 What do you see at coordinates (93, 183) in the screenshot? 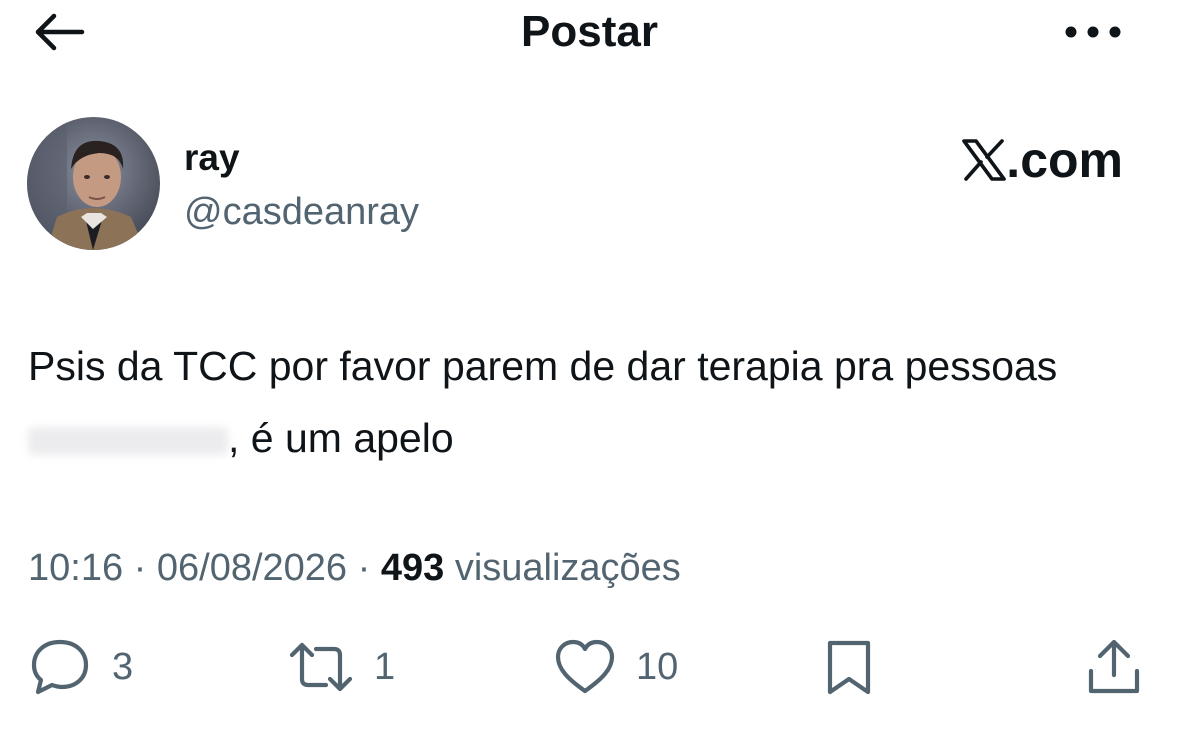
I see `avatar` at bounding box center [93, 183].